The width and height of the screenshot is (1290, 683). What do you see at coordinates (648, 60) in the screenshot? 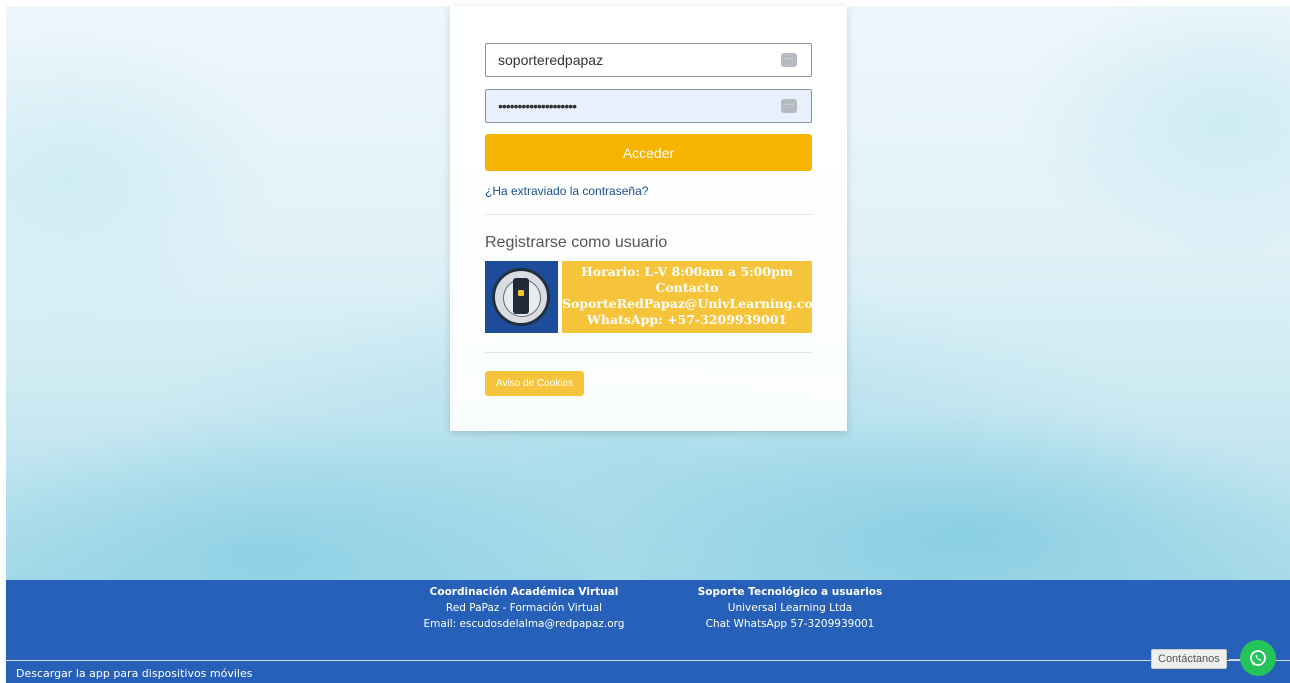
I see `username-input: soporteredpapaz ···` at bounding box center [648, 60].